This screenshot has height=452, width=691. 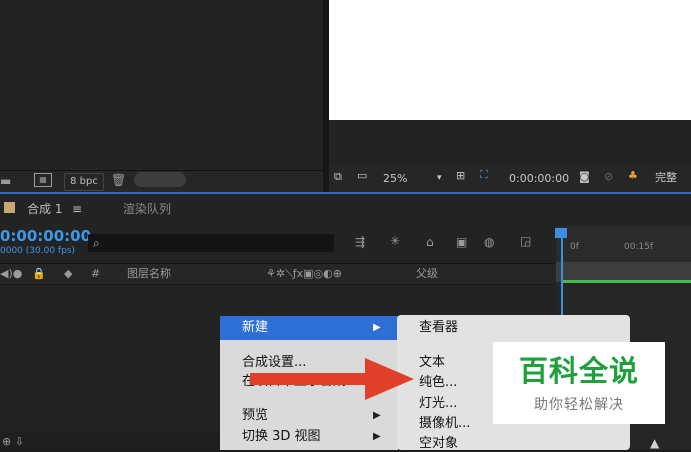 I want to click on column-parent: 父级, so click(x=427, y=273).